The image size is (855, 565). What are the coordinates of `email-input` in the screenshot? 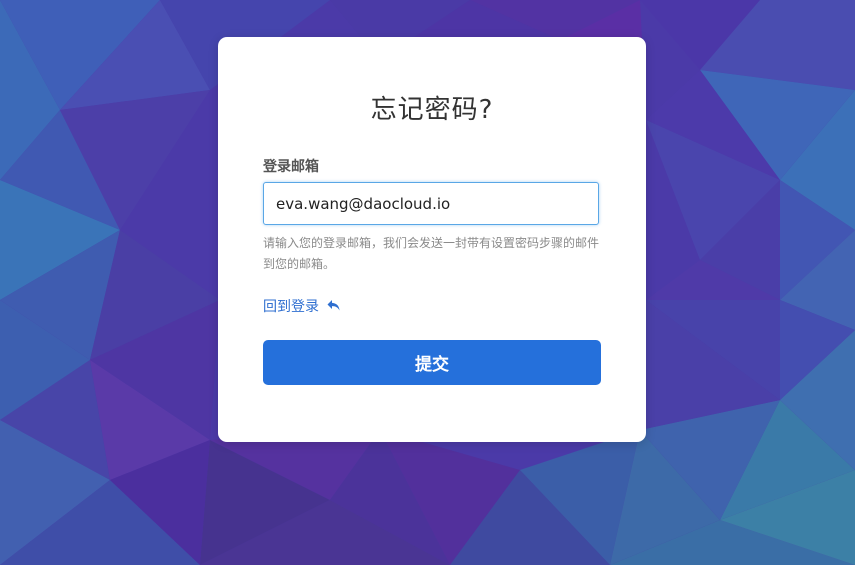 It's located at (431, 203).